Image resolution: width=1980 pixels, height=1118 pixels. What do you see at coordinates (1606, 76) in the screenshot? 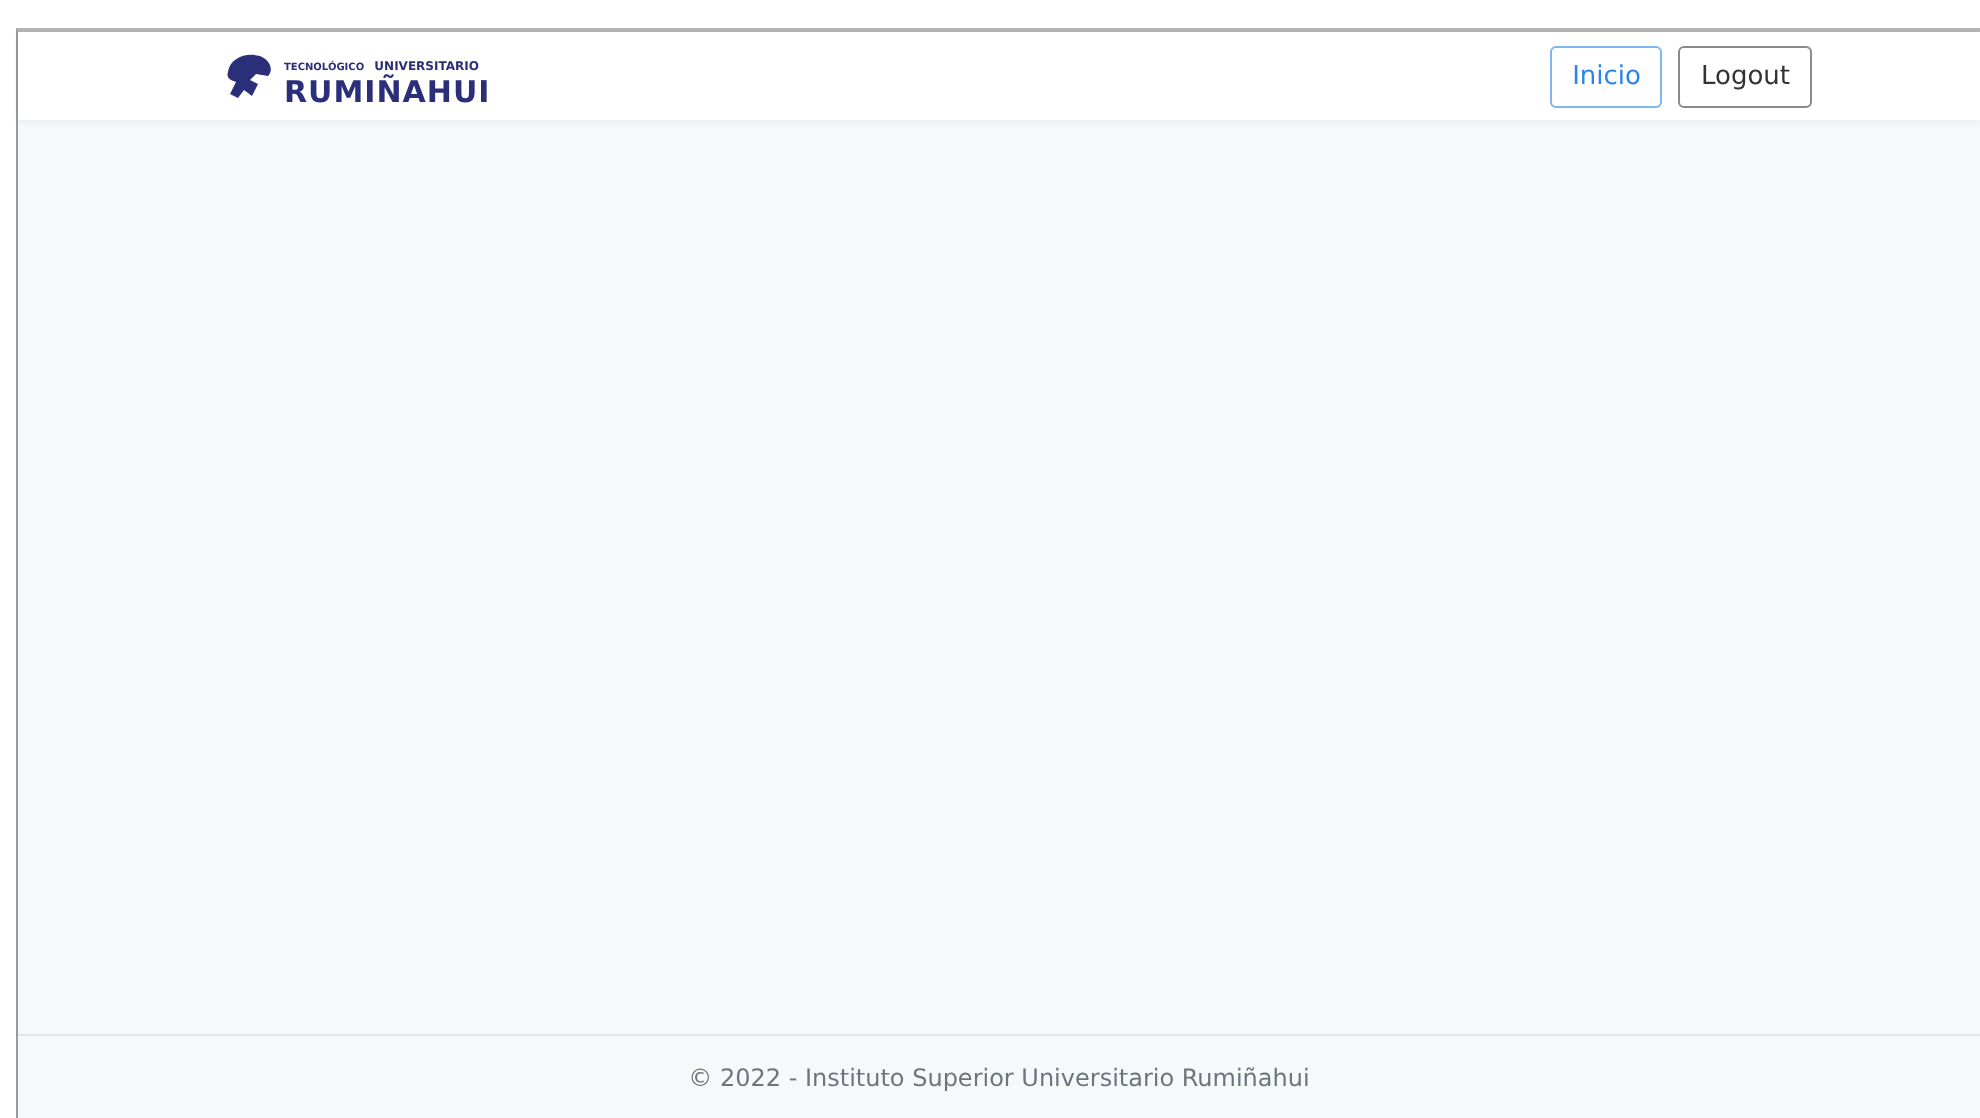
I see `home-button: Inicio` at bounding box center [1606, 76].